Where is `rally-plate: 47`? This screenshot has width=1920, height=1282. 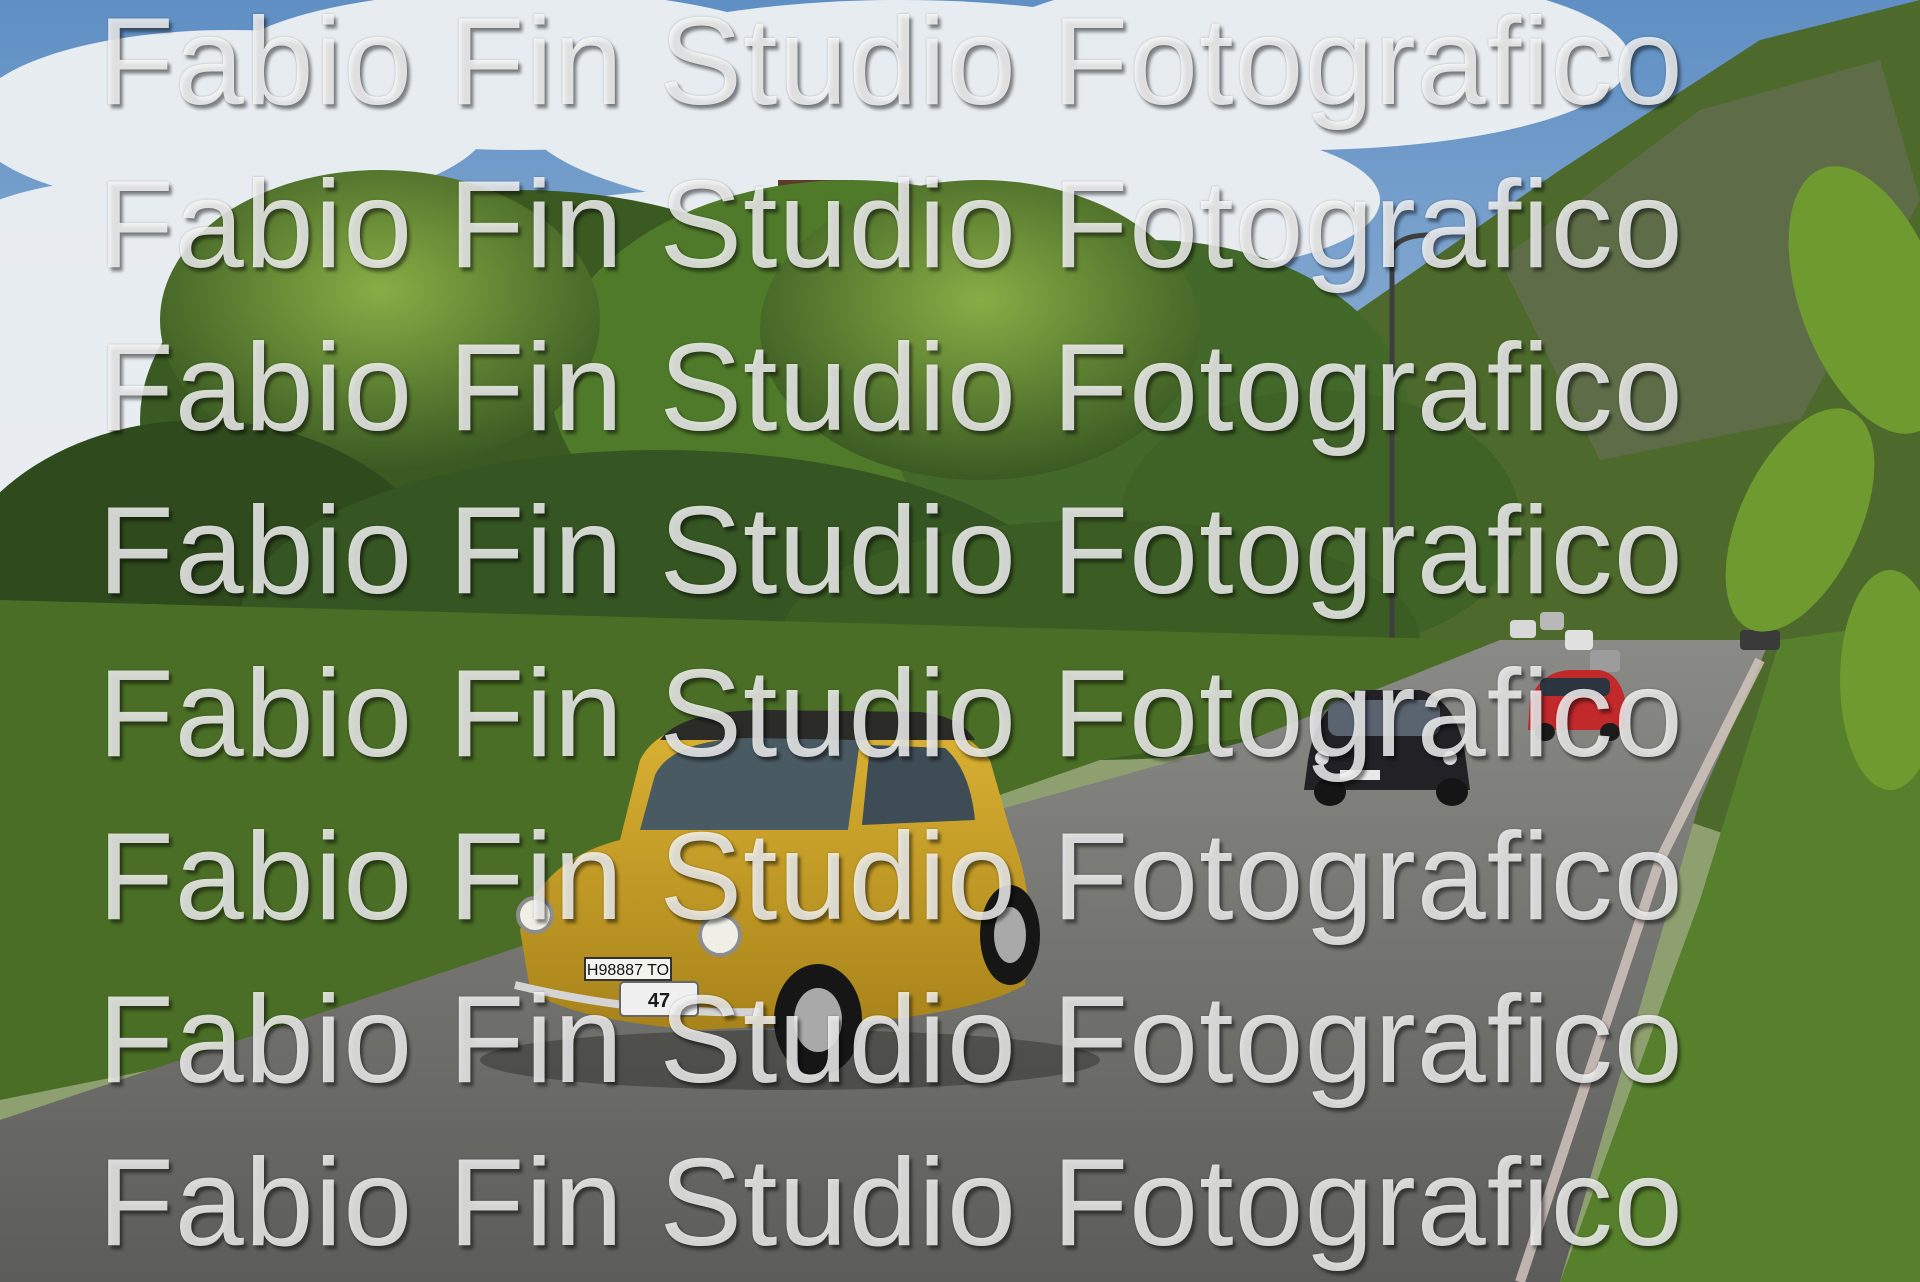
rally-plate: 47 is located at coordinates (659, 999).